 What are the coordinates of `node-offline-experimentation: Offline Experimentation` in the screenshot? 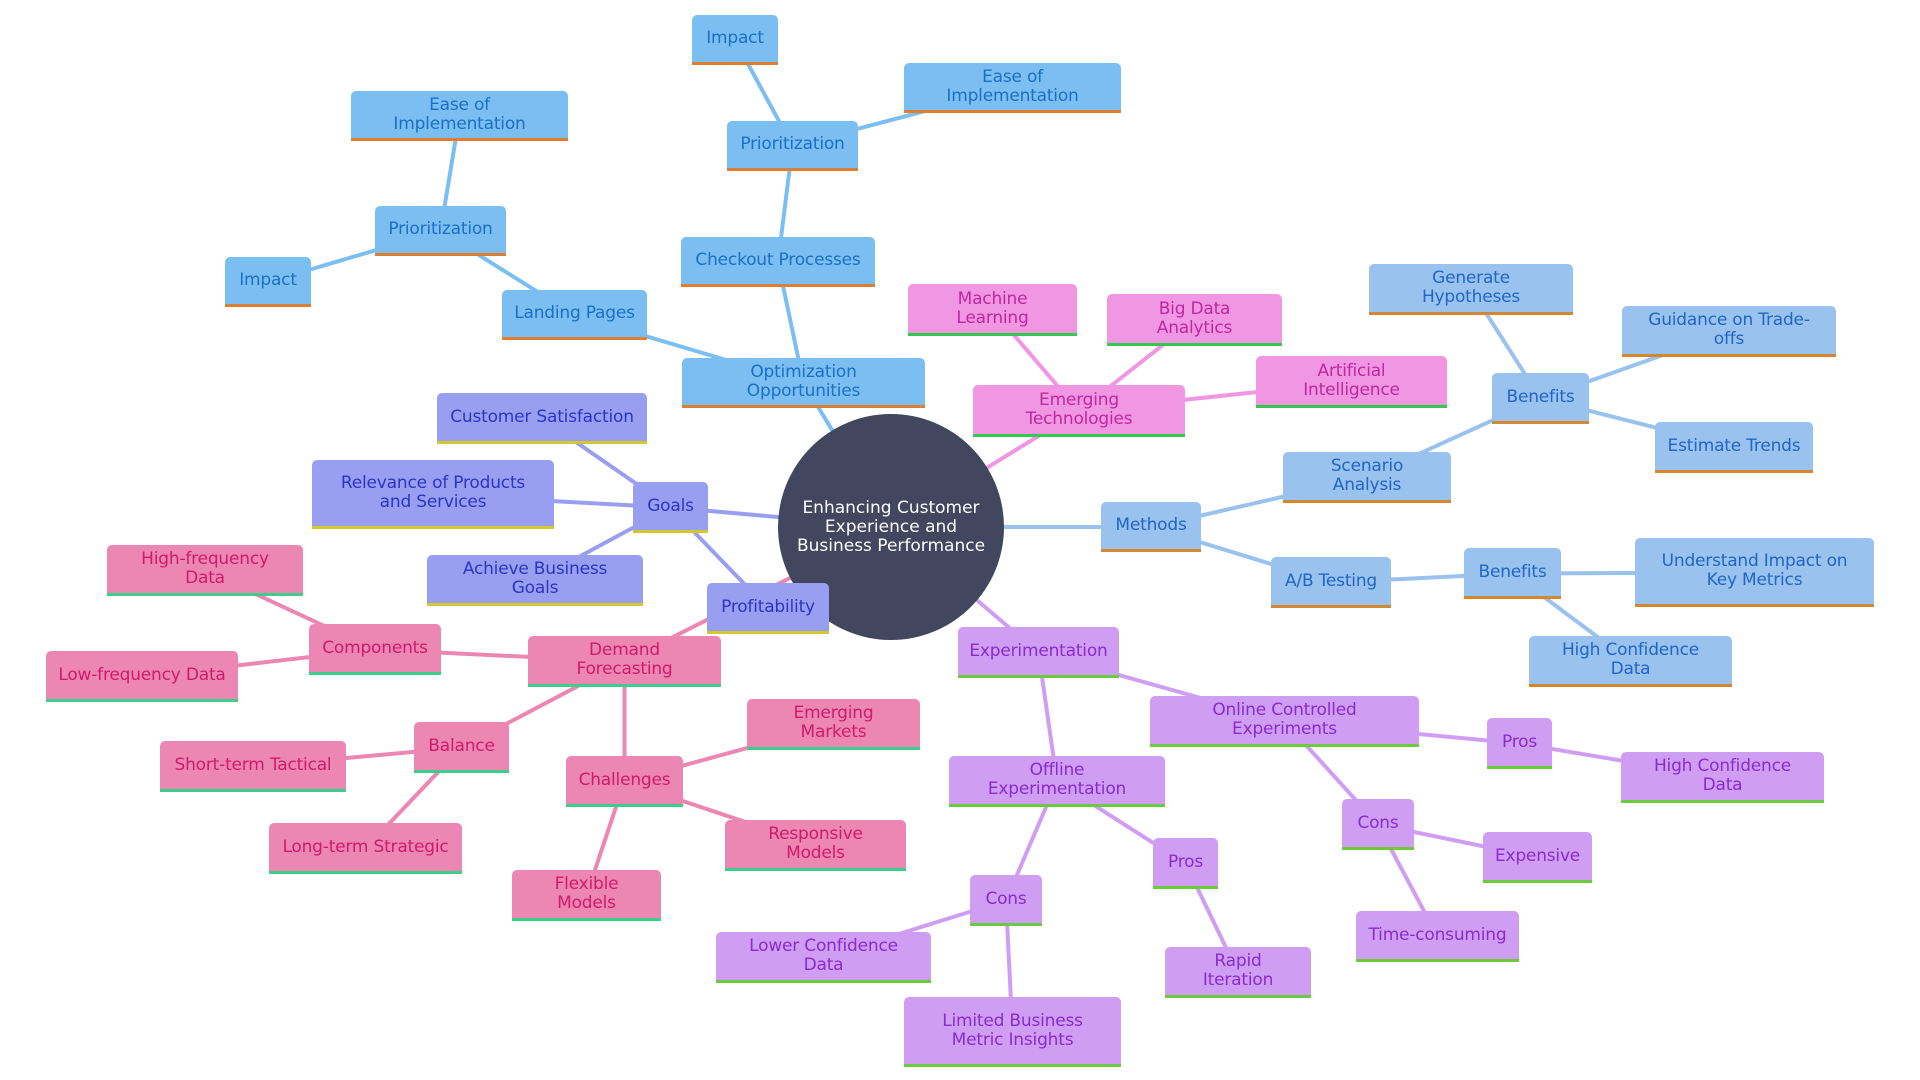 It's located at (1057, 781).